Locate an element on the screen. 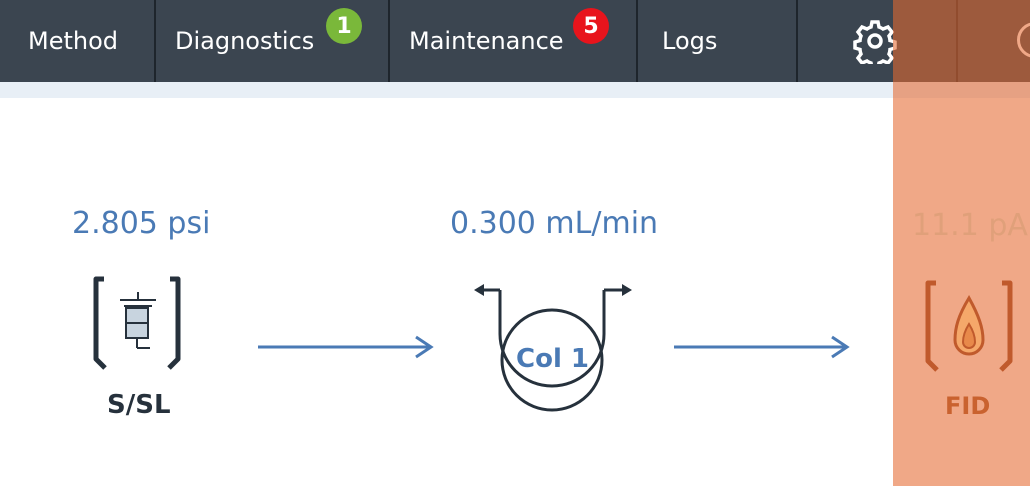  tab-logs-label: Logs is located at coordinates (690, 41).